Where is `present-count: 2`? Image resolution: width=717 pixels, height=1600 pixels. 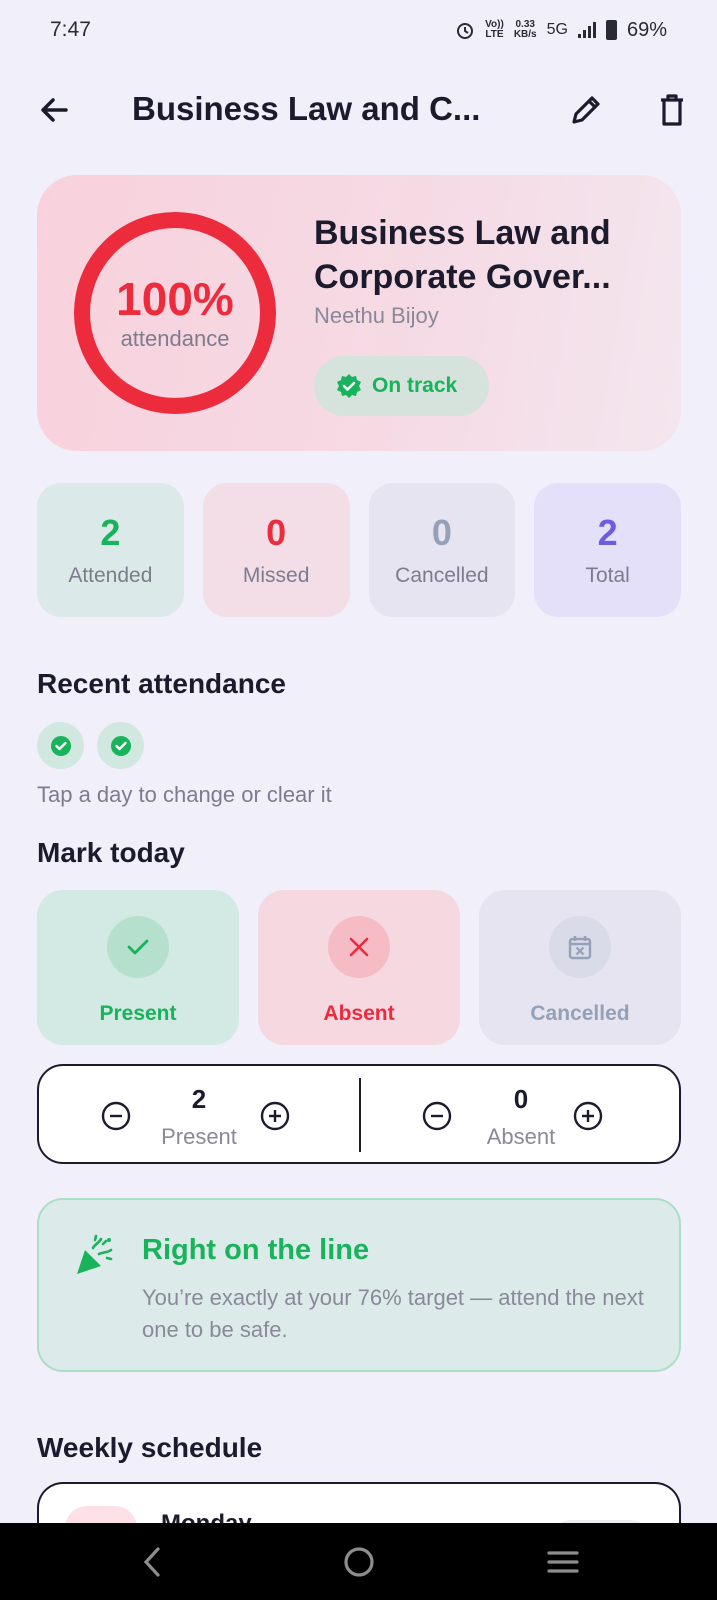 present-count: 2 is located at coordinates (199, 1099).